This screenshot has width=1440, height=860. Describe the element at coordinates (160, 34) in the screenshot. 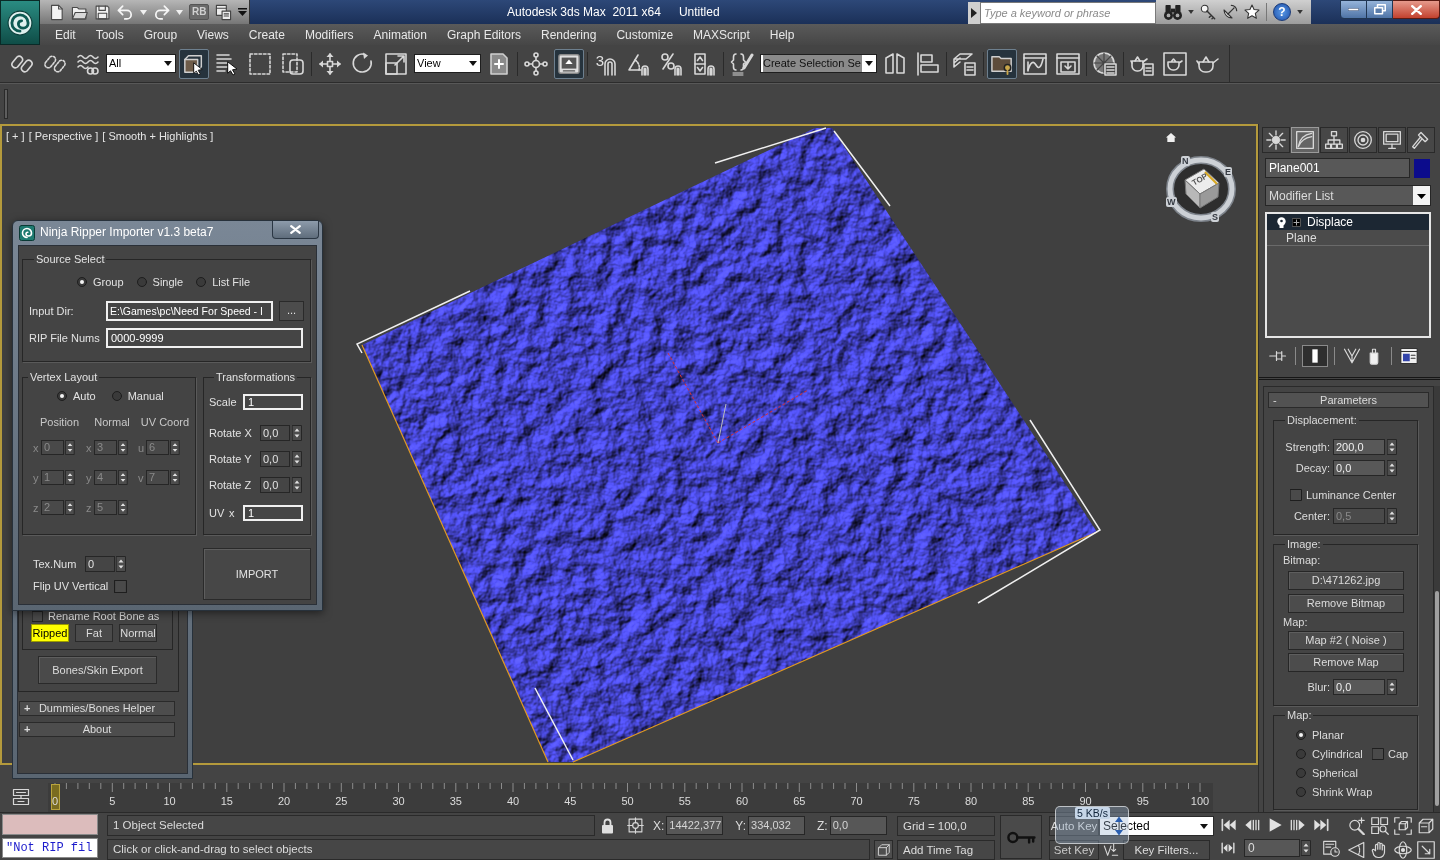

I see `menu-item: Group` at that location.